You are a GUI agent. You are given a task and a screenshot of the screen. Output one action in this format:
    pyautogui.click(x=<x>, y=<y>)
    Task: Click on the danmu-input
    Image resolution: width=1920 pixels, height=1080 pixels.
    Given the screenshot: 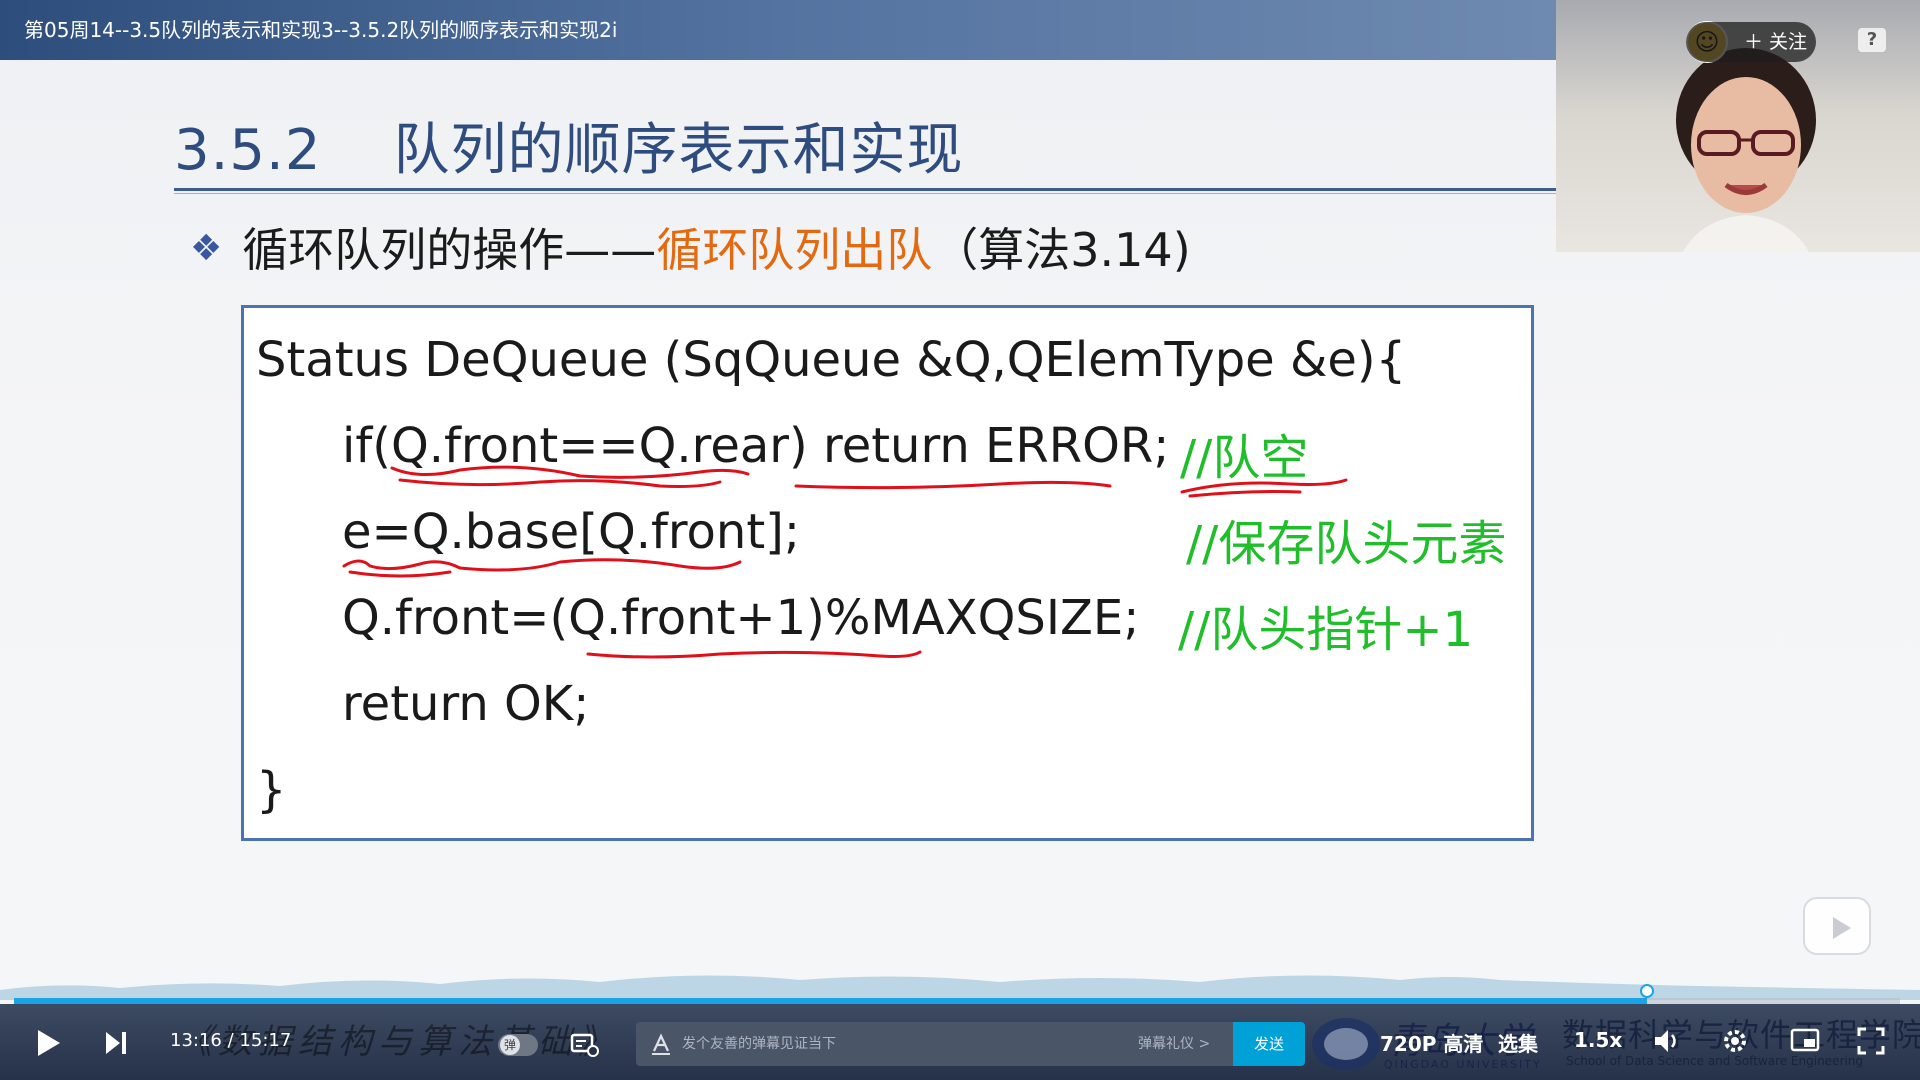 What is the action you would take?
    pyautogui.click(x=862, y=1044)
    